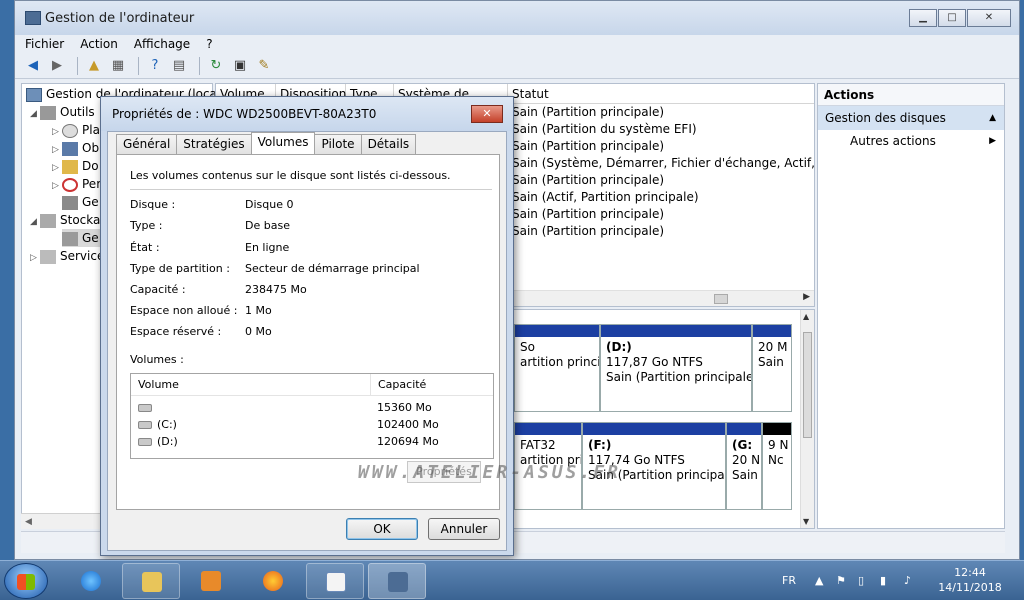 This screenshot has height=600, width=1024. I want to click on taskbar-ie, so click(91, 581).